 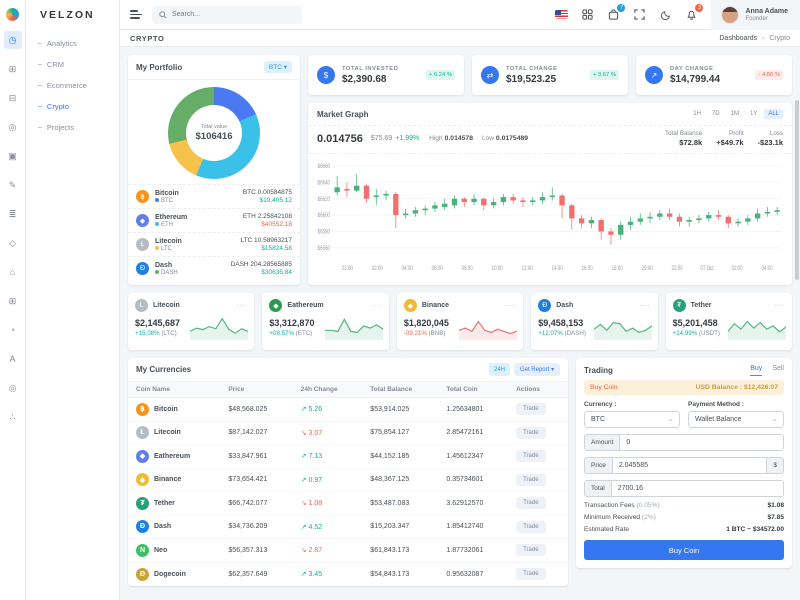 What do you see at coordinates (13, 417) in the screenshot?
I see `share-icon: ∴` at bounding box center [13, 417].